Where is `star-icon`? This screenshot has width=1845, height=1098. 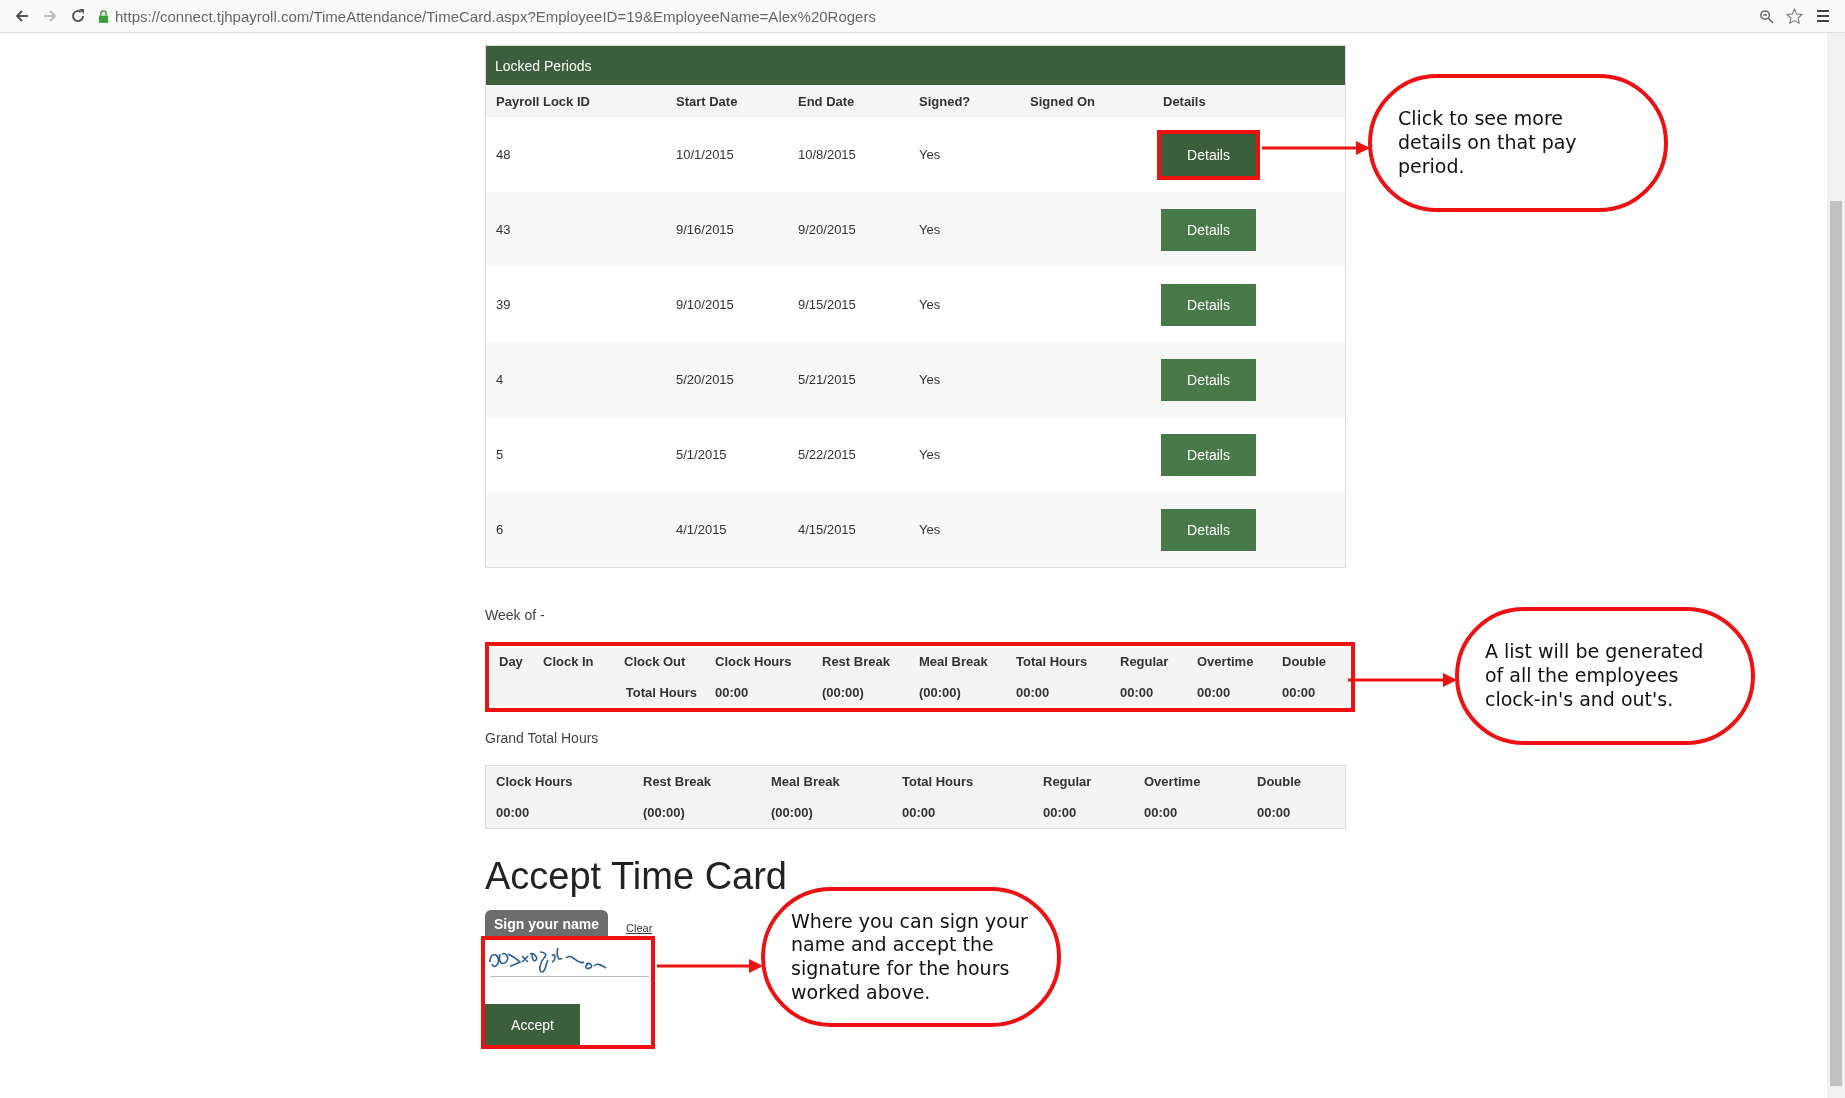
star-icon is located at coordinates (1794, 16).